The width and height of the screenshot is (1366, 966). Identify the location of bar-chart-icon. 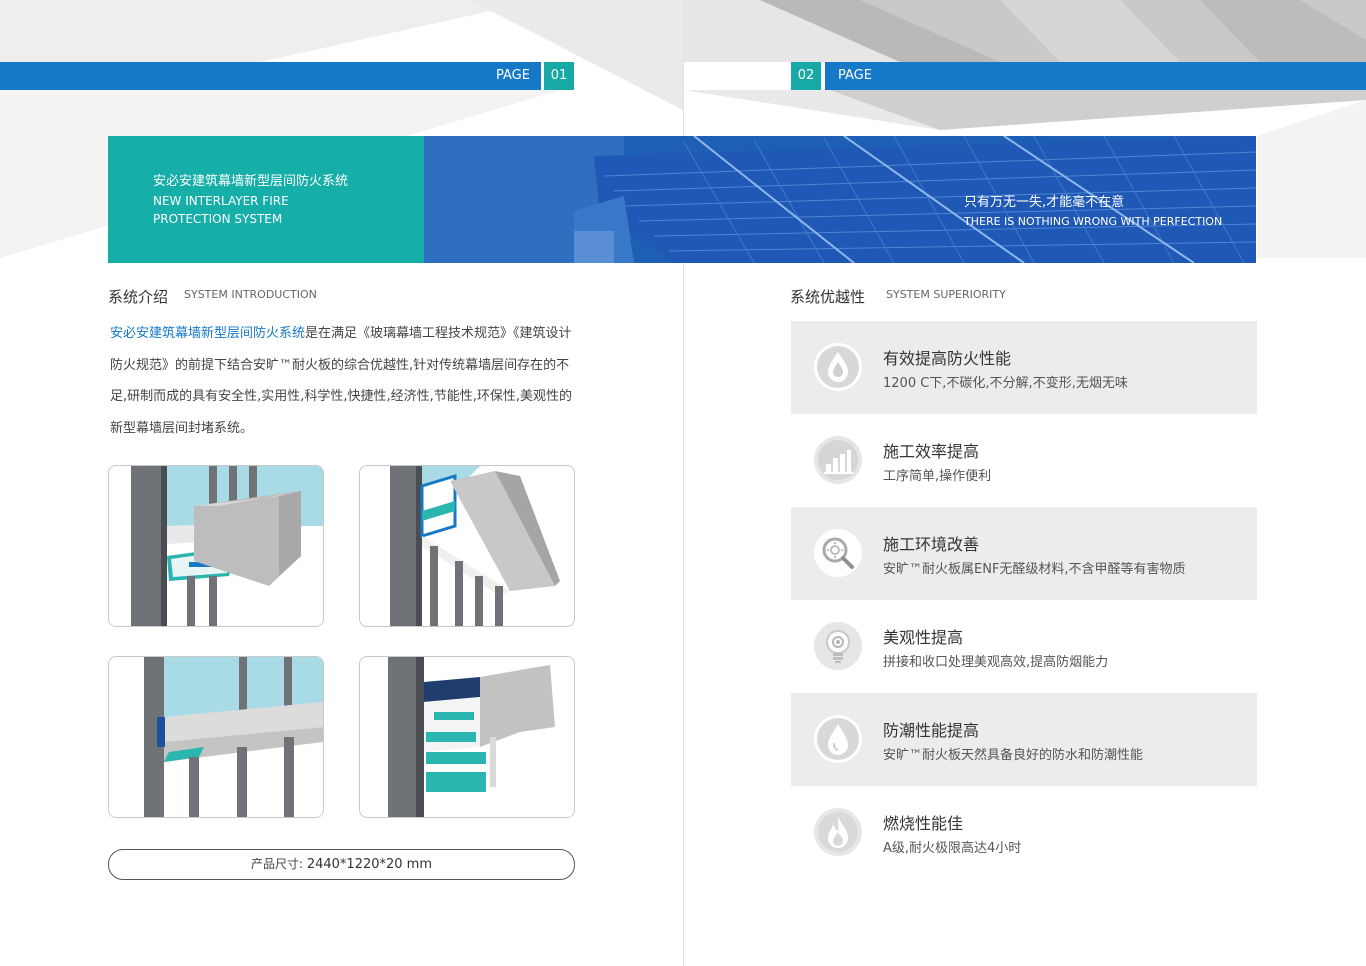
(838, 460).